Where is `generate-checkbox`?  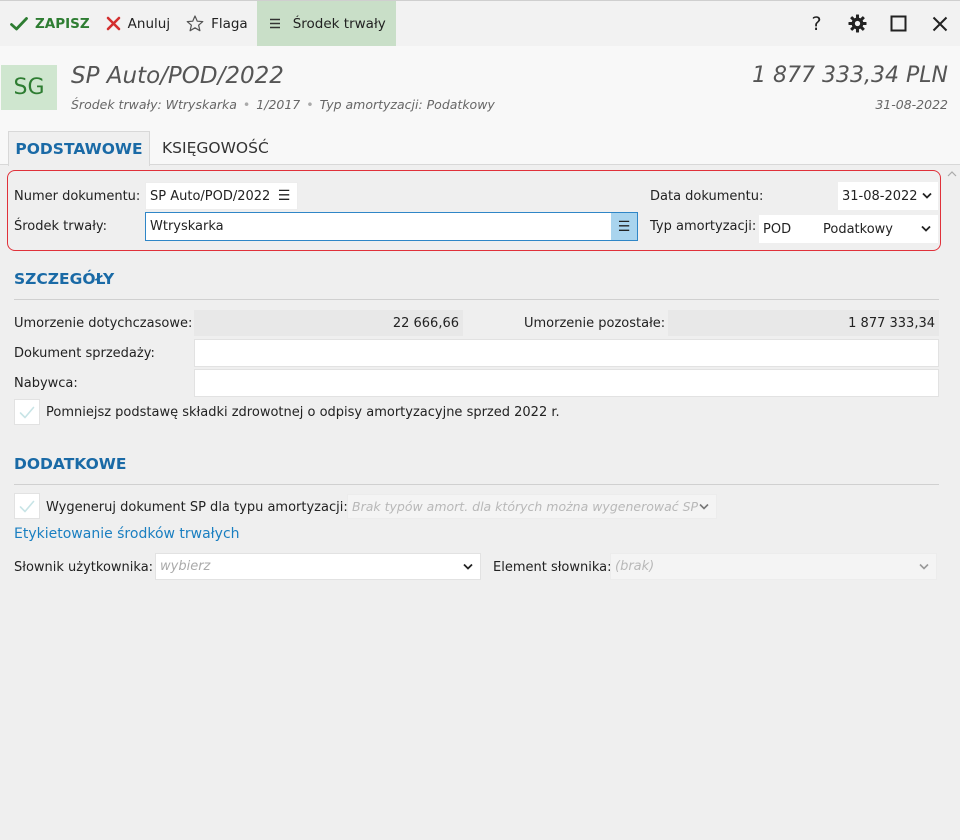
generate-checkbox is located at coordinates (27, 506).